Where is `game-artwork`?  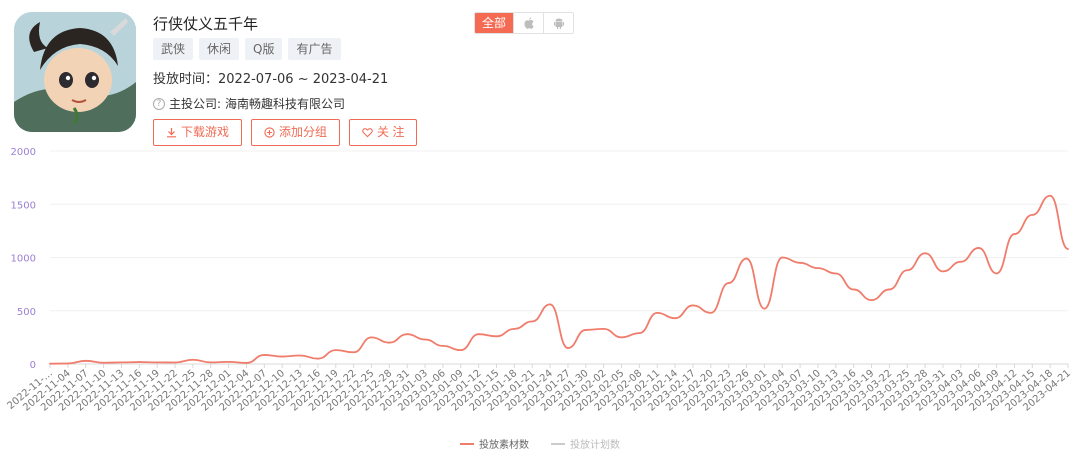 game-artwork is located at coordinates (75, 72).